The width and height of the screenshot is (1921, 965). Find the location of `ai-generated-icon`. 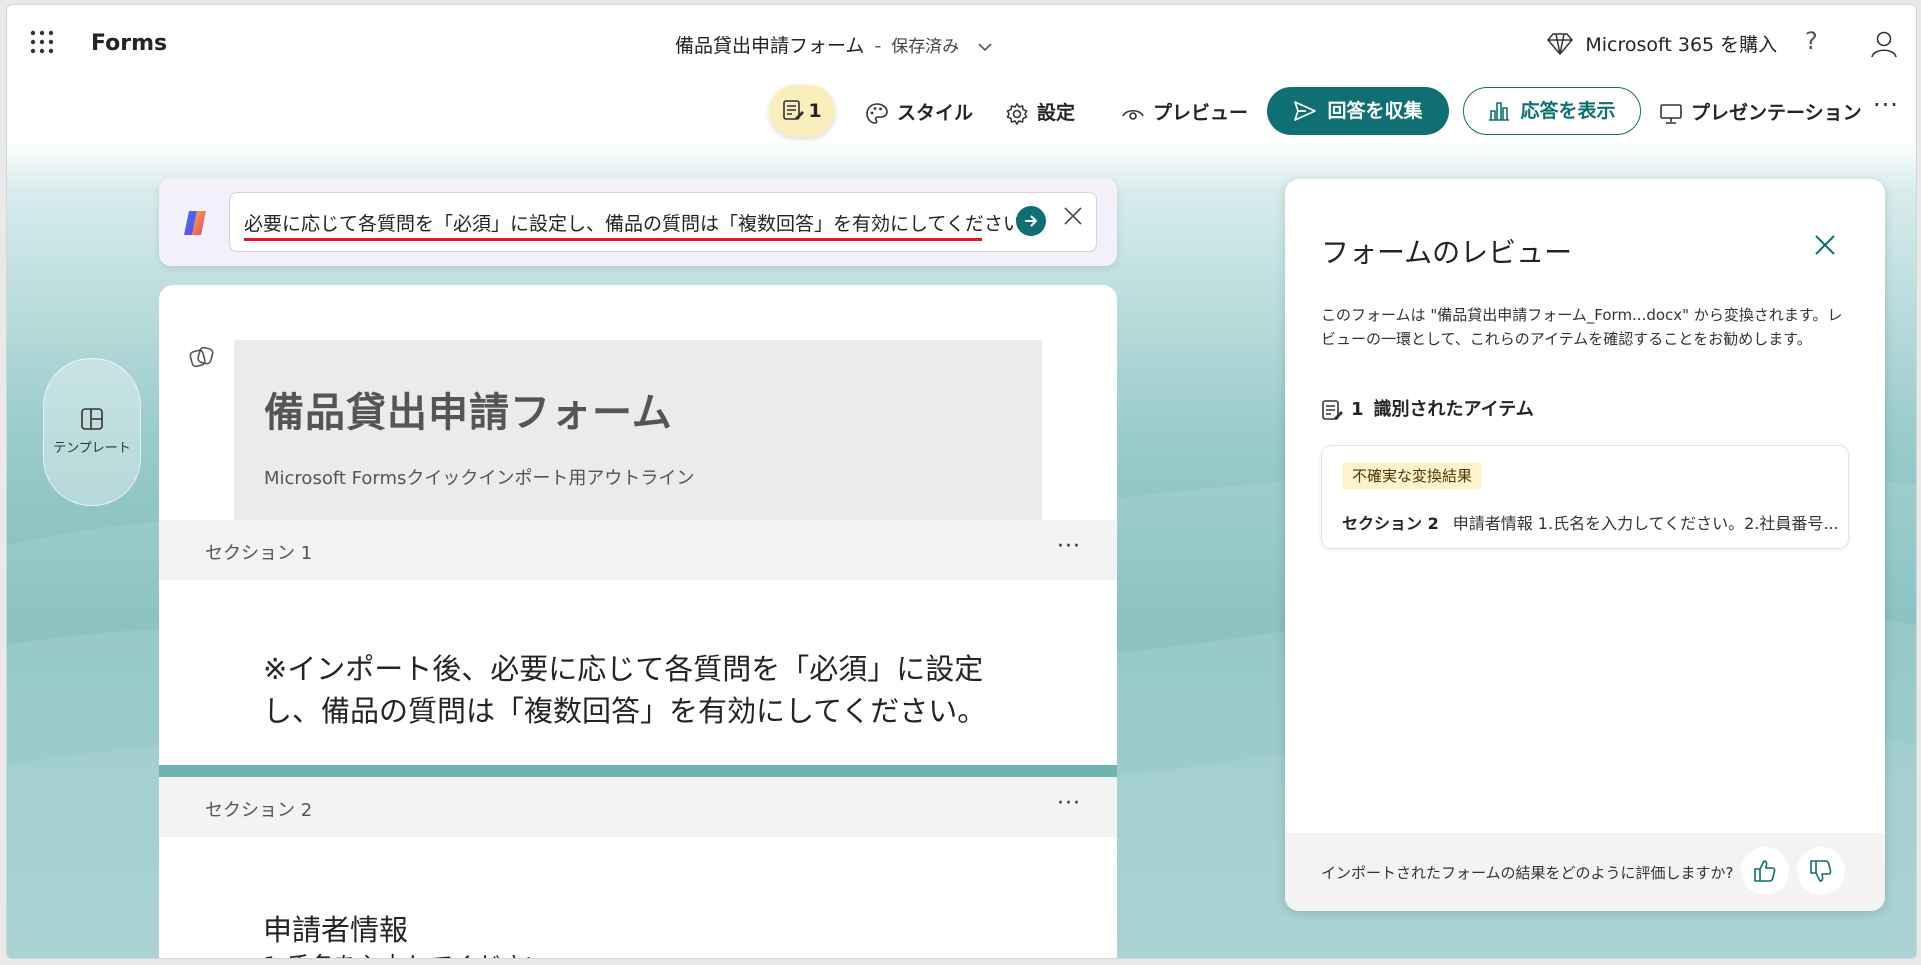

ai-generated-icon is located at coordinates (202, 359).